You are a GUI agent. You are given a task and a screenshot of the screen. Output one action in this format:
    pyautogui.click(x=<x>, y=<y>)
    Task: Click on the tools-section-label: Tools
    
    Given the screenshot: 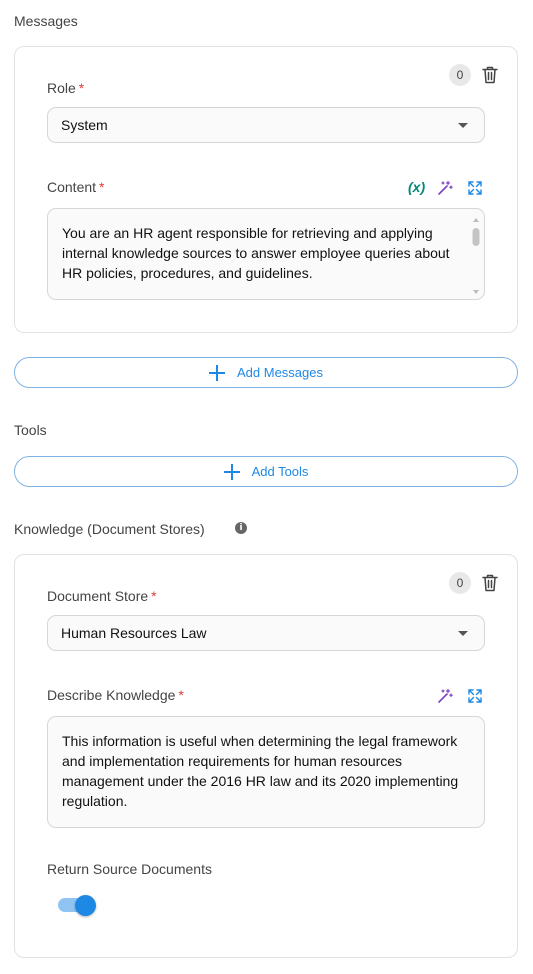 What is the action you would take?
    pyautogui.click(x=30, y=430)
    